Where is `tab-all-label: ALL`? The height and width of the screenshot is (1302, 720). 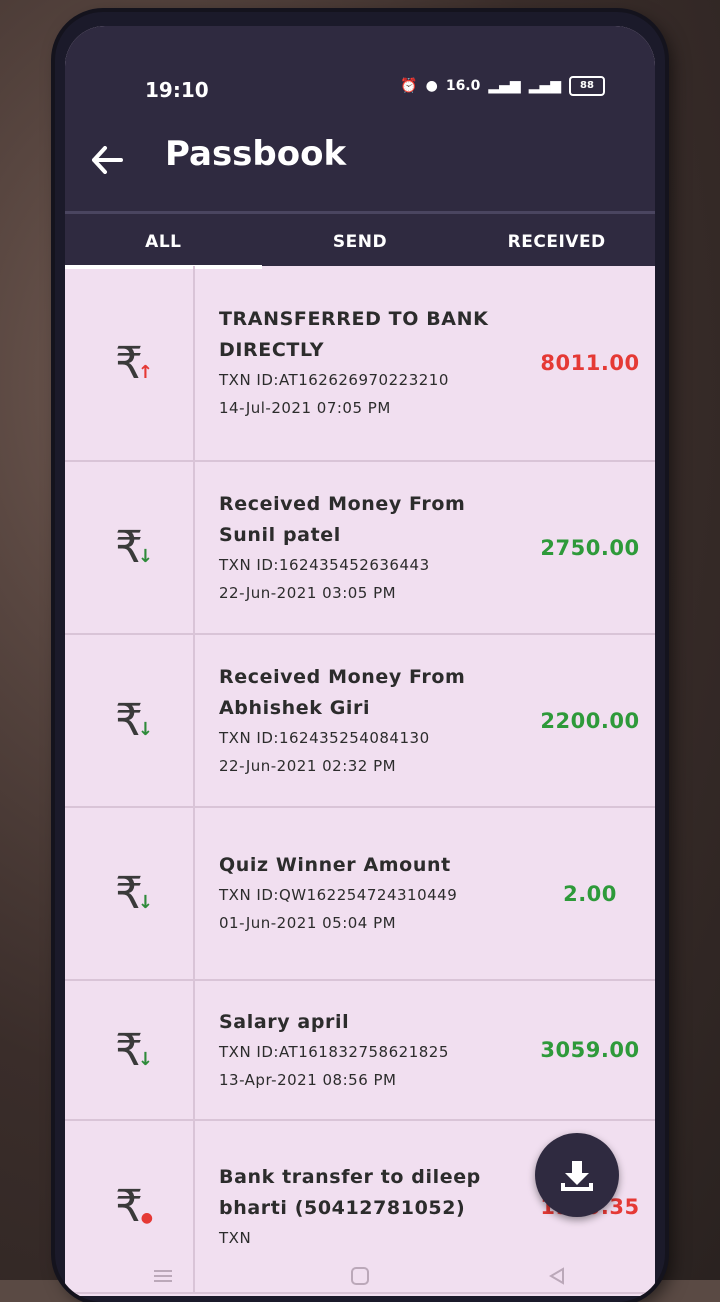 tab-all-label: ALL is located at coordinates (163, 241).